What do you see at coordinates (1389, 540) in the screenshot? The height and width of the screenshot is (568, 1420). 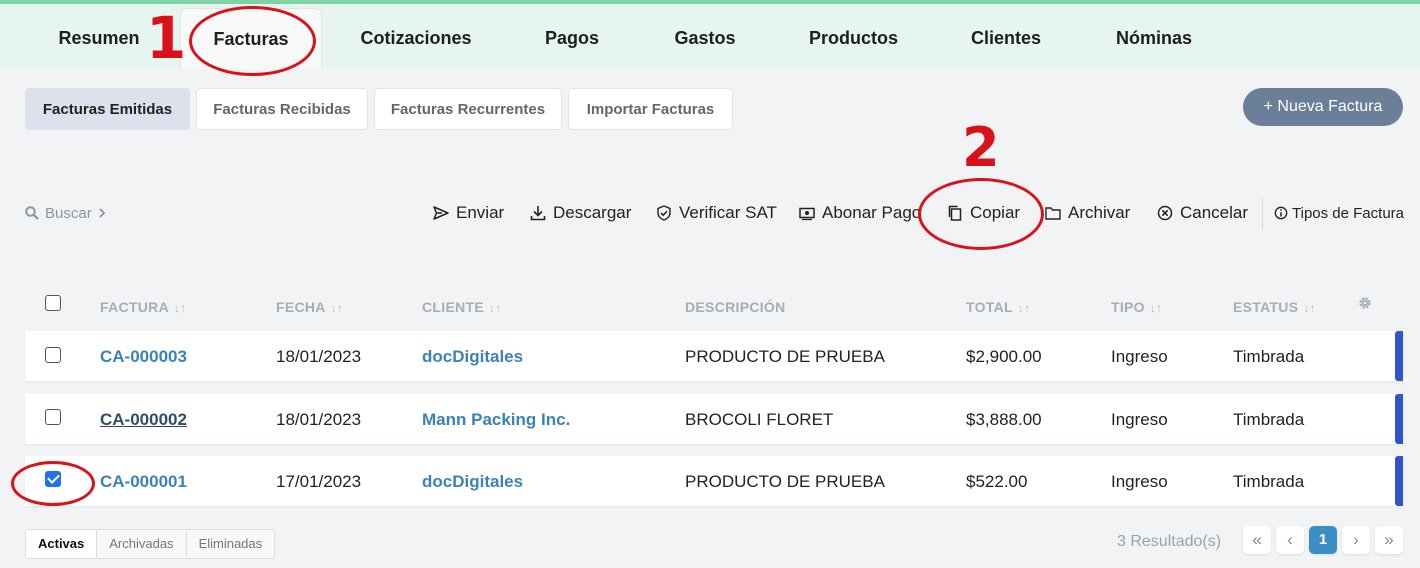 I see `last-page-button: »` at bounding box center [1389, 540].